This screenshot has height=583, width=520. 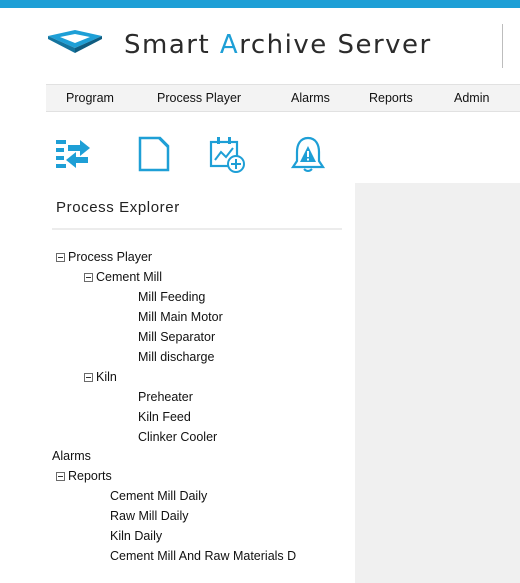 What do you see at coordinates (60, 257) in the screenshot?
I see `collapse-process-player-icon` at bounding box center [60, 257].